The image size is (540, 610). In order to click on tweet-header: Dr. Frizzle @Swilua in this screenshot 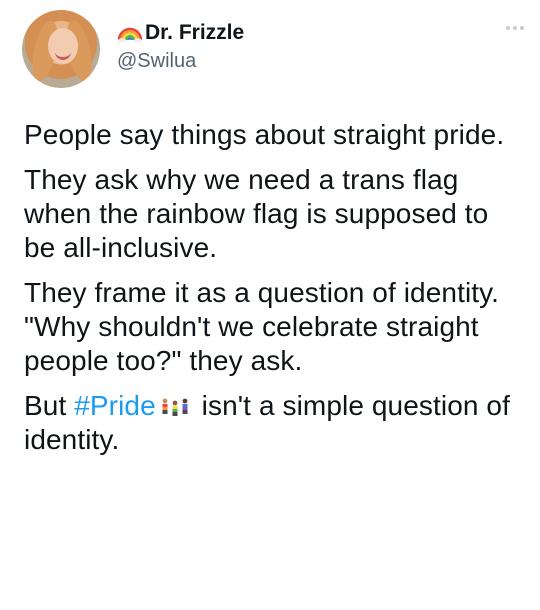, I will do `click(273, 48)`.